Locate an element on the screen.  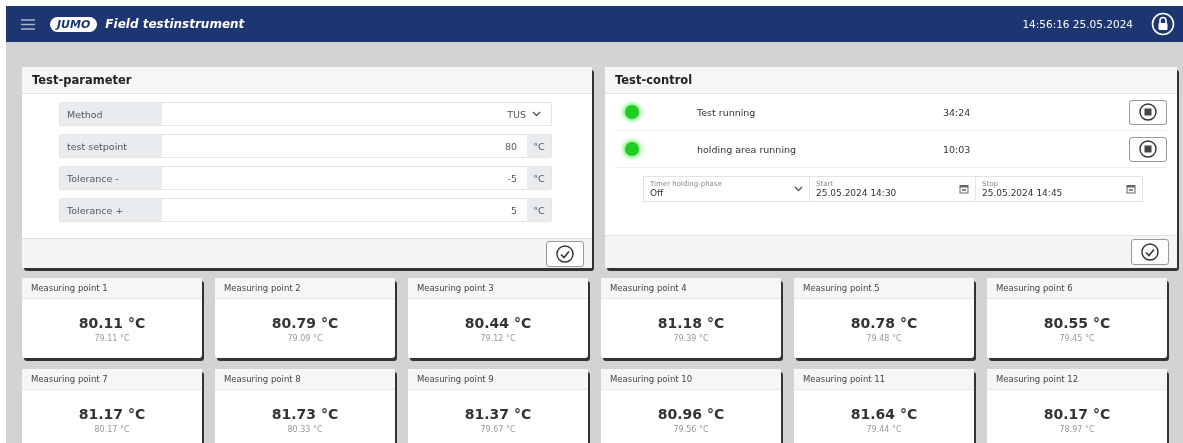
panel-title: Test-parameter is located at coordinates (307, 80).